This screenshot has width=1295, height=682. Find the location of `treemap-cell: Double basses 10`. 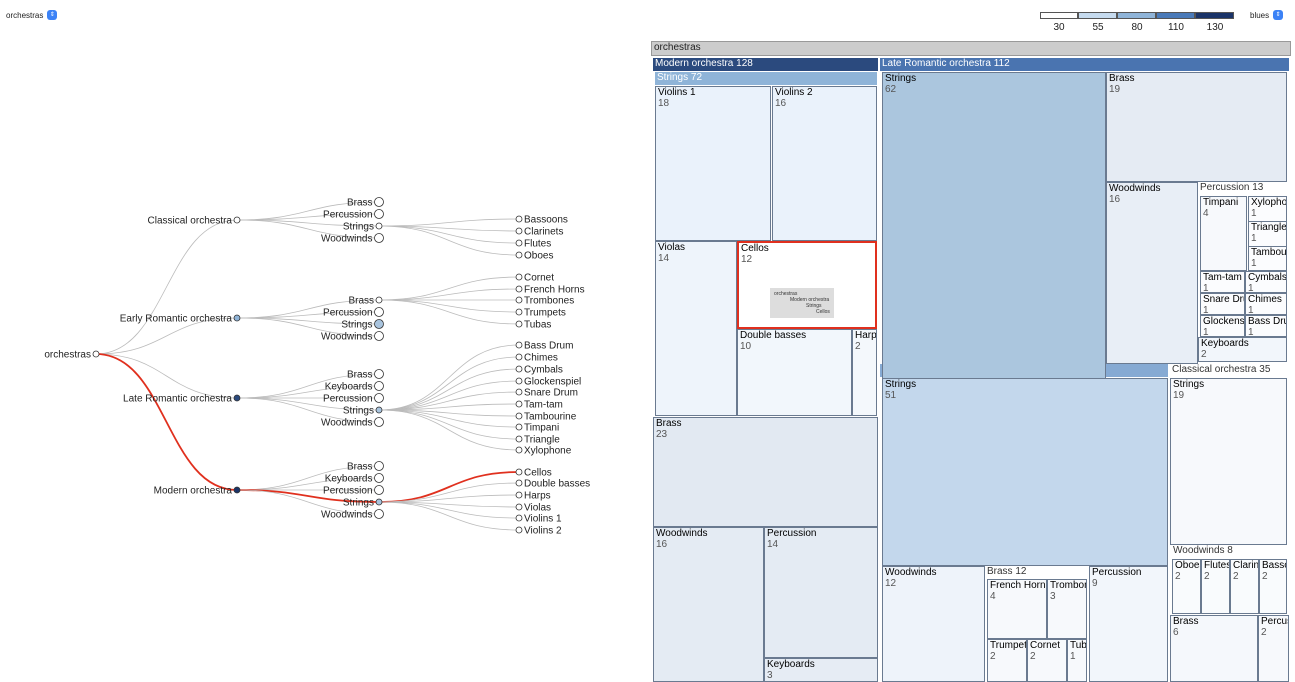

treemap-cell: Double basses 10 is located at coordinates (794, 372).